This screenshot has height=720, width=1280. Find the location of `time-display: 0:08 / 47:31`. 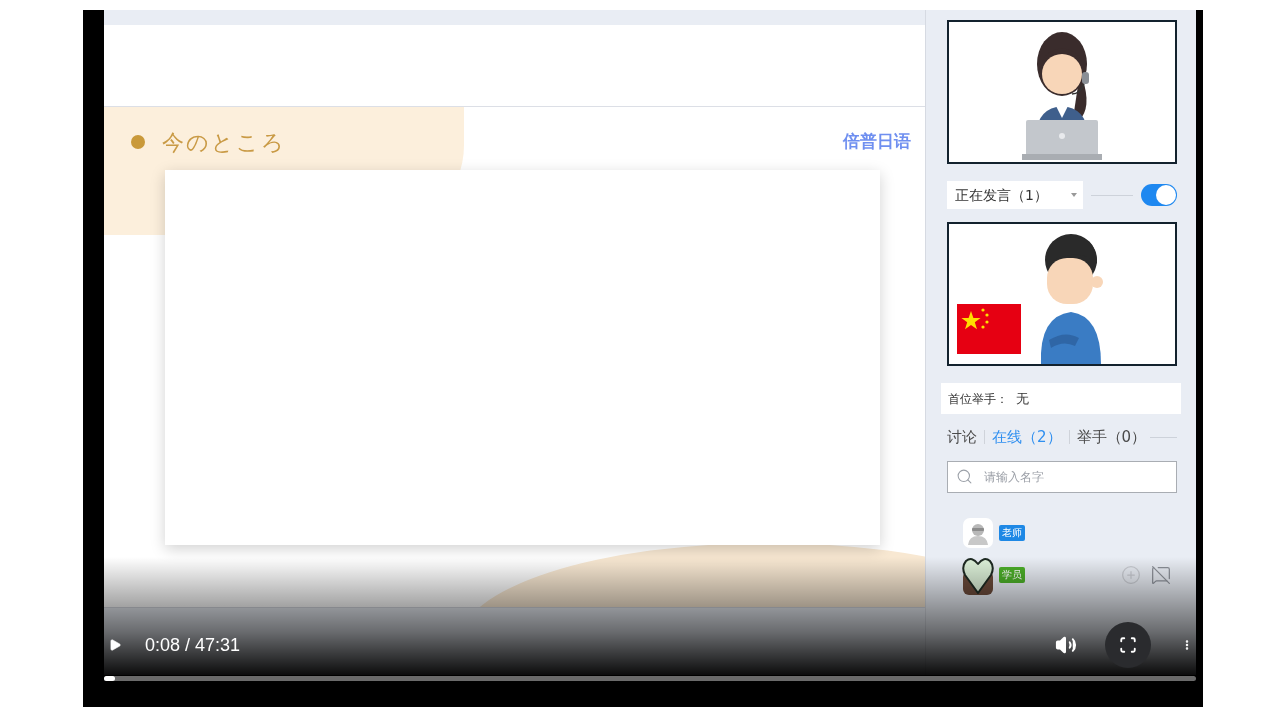

time-display: 0:08 / 47:31 is located at coordinates (193, 645).